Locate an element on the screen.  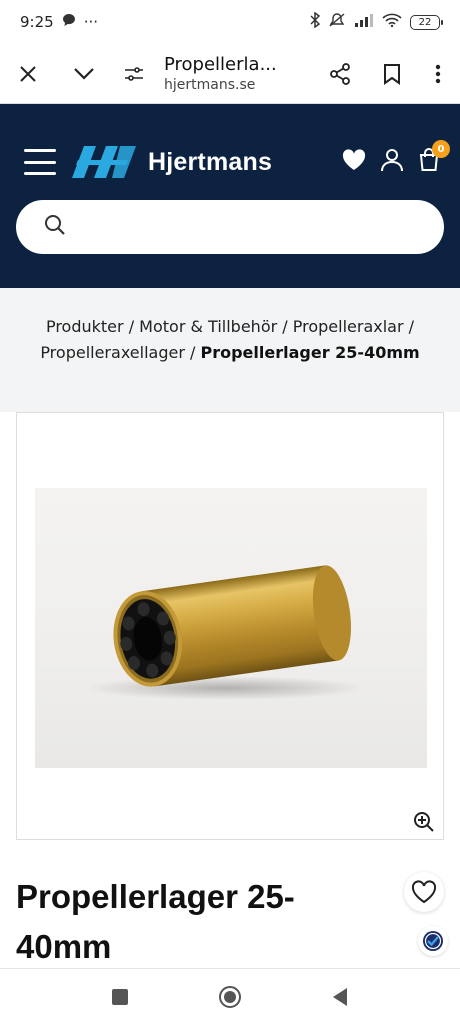
browser-toolbar: Propellerla... hjertmans.se is located at coordinates (230, 74).